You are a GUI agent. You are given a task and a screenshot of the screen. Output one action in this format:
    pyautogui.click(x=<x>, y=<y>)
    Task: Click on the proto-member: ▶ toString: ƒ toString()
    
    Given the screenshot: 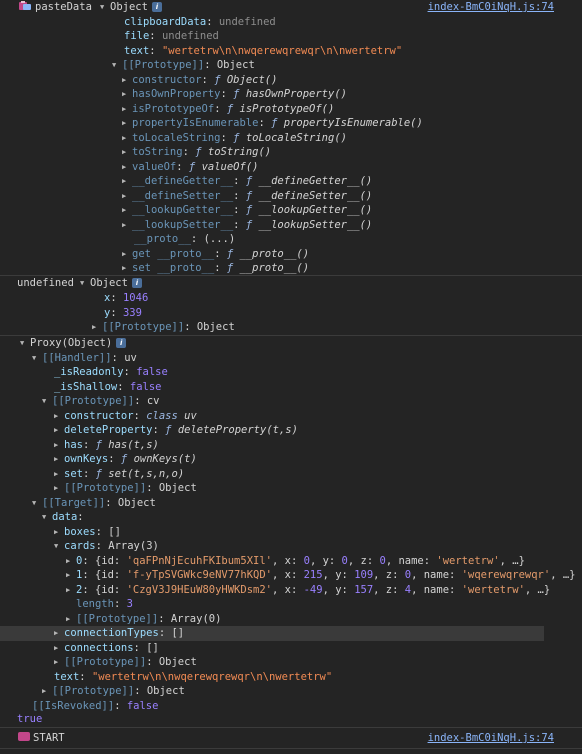 What is the action you would take?
    pyautogui.click(x=291, y=152)
    